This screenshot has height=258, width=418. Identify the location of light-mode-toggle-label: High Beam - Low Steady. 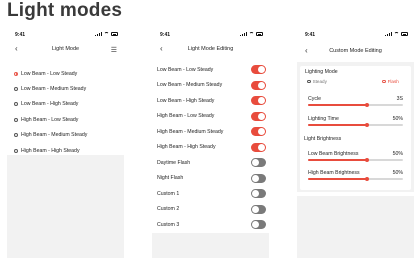
(186, 116).